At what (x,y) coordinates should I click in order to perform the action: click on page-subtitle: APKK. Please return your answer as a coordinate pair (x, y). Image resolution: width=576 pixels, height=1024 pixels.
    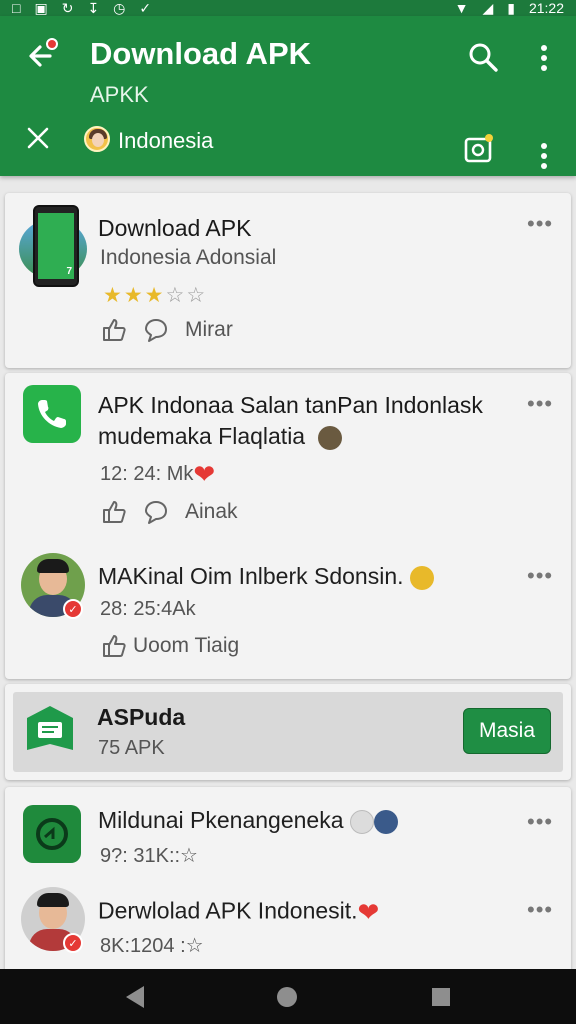
    Looking at the image, I should click on (119, 94).